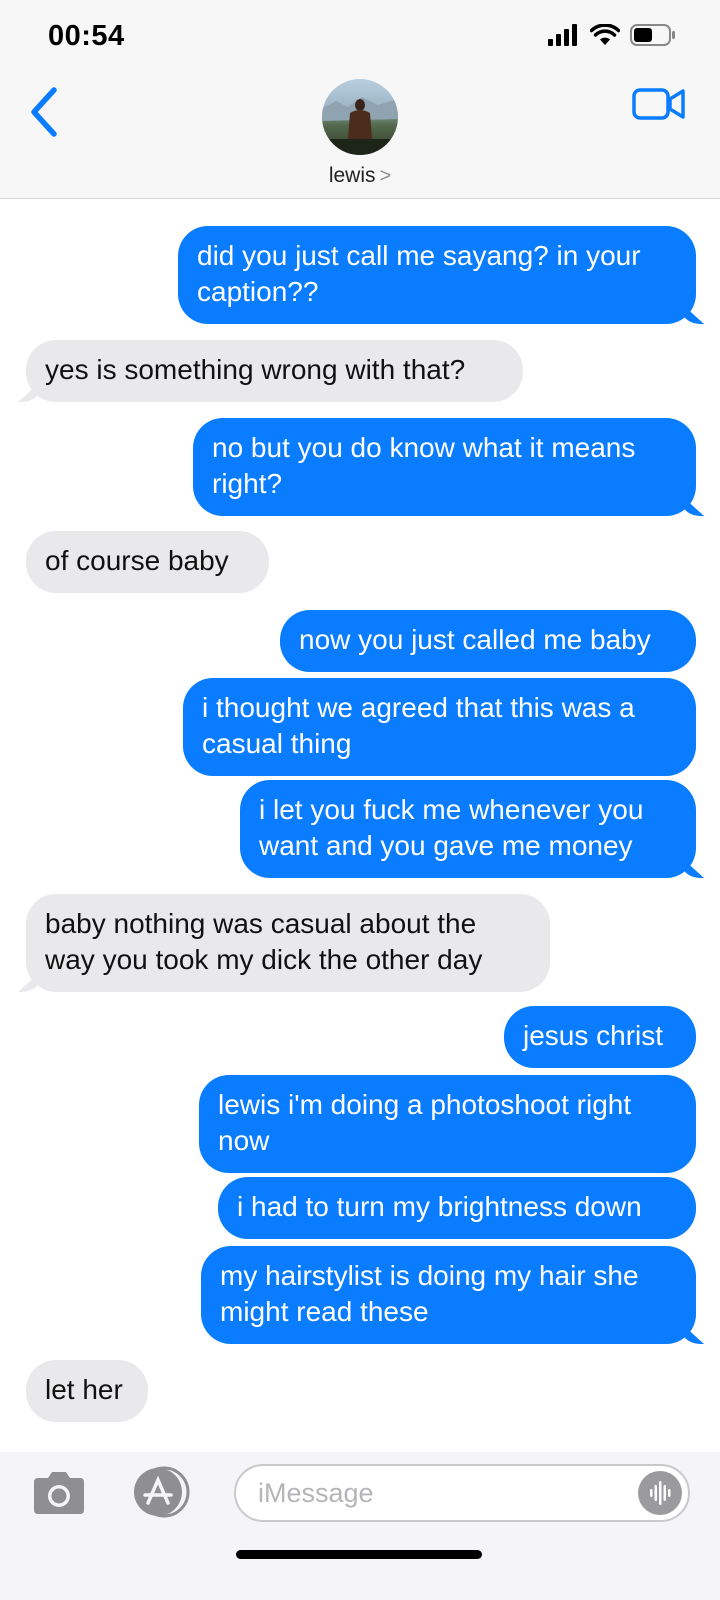 Image resolution: width=720 pixels, height=1600 pixels. Describe the element at coordinates (46, 112) in the screenshot. I see `chevron-left-icon` at that location.